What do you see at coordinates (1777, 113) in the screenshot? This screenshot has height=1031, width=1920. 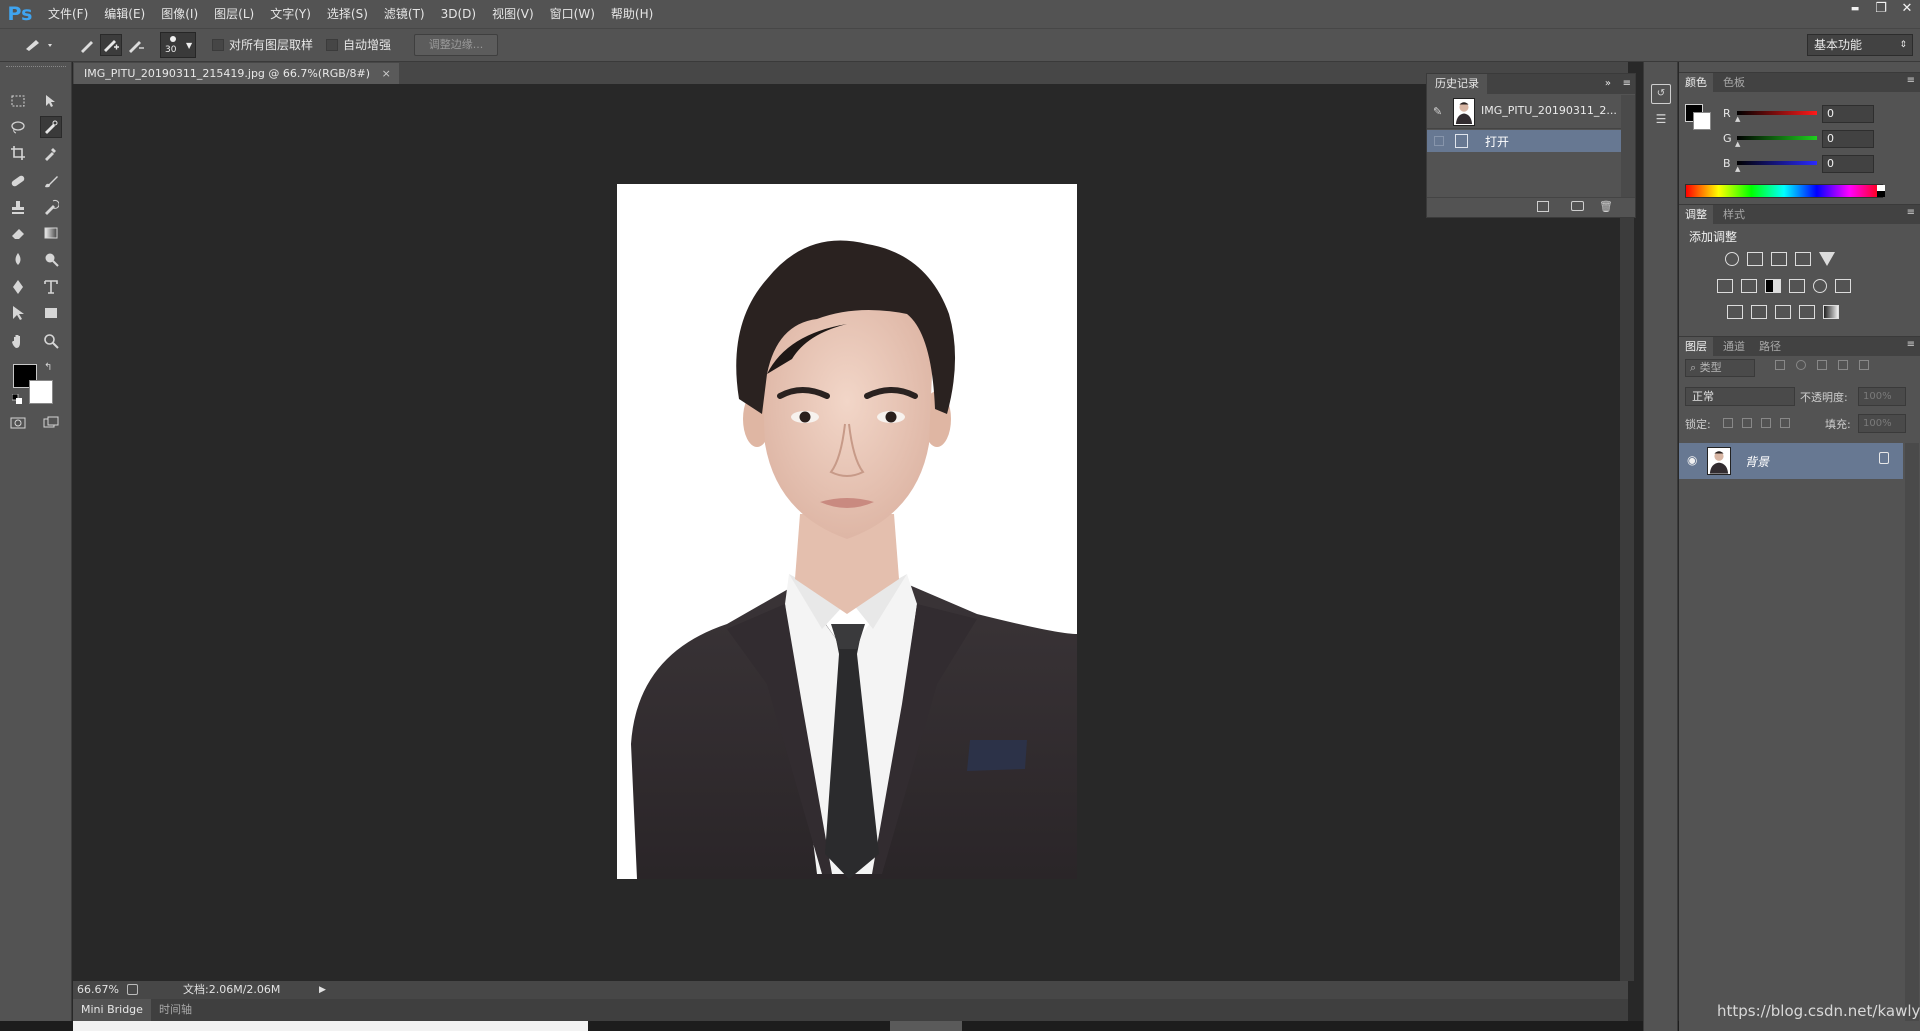 I see `channel-slider-r` at bounding box center [1777, 113].